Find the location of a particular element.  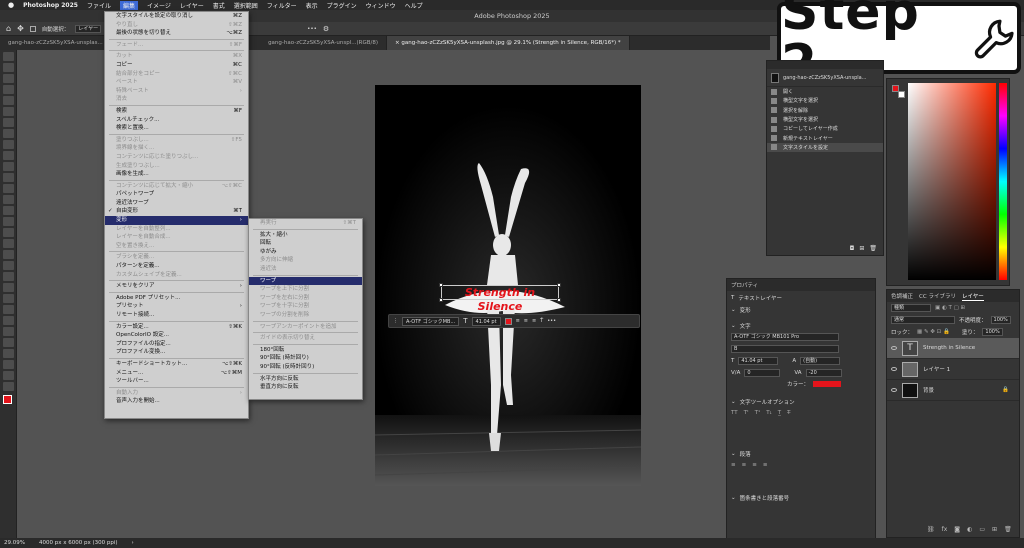

edit-menu-item: カラー設定... ⇧⌘K is located at coordinates (176, 327).